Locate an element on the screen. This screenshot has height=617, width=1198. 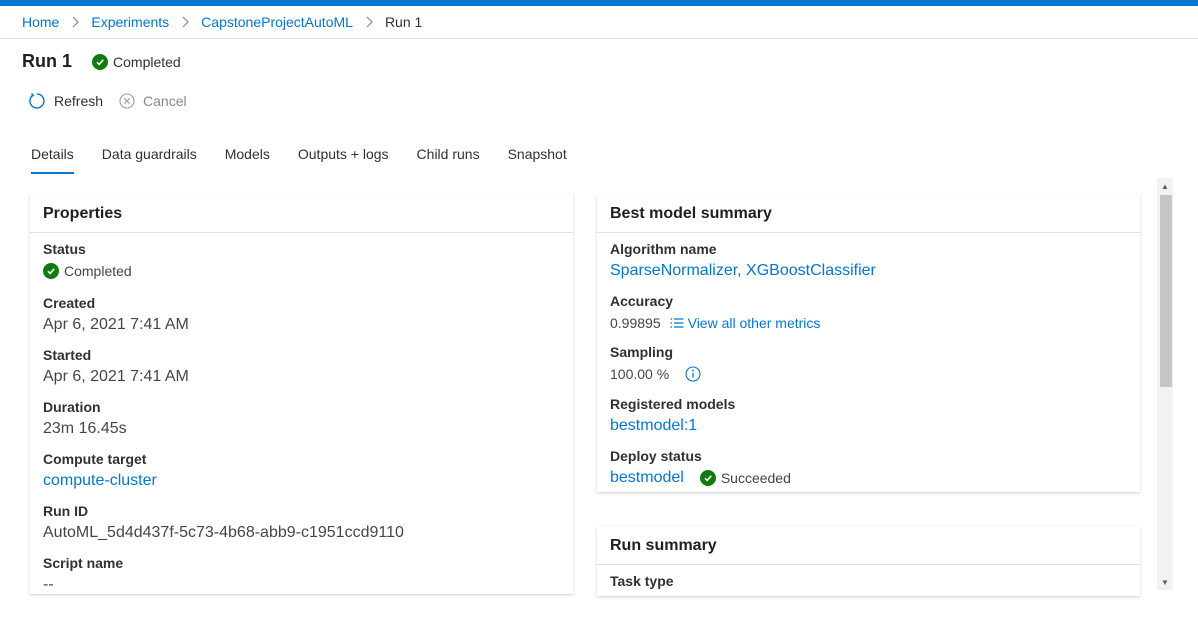
deploy-status-label: Deploy status is located at coordinates (656, 456).